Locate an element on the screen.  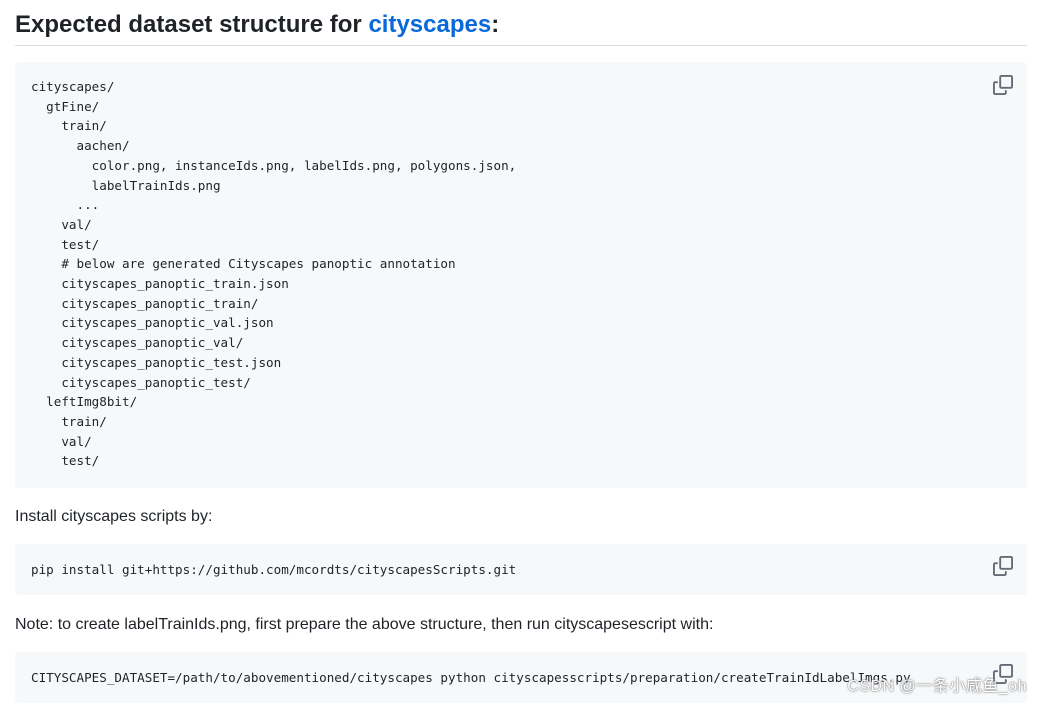
install-instructions: Install cityscapes scripts by: is located at coordinates (114, 516).